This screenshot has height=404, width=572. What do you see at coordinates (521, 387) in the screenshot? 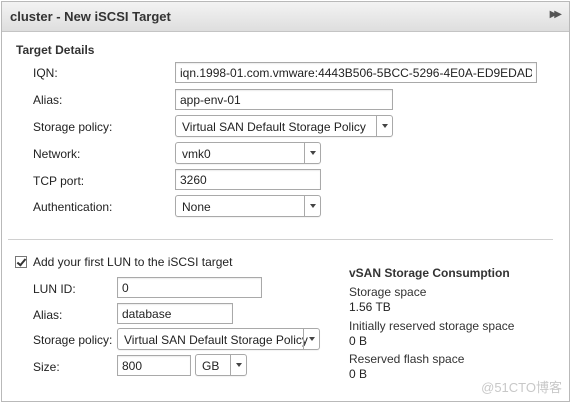
I see `watermark: @51CTO博客` at bounding box center [521, 387].